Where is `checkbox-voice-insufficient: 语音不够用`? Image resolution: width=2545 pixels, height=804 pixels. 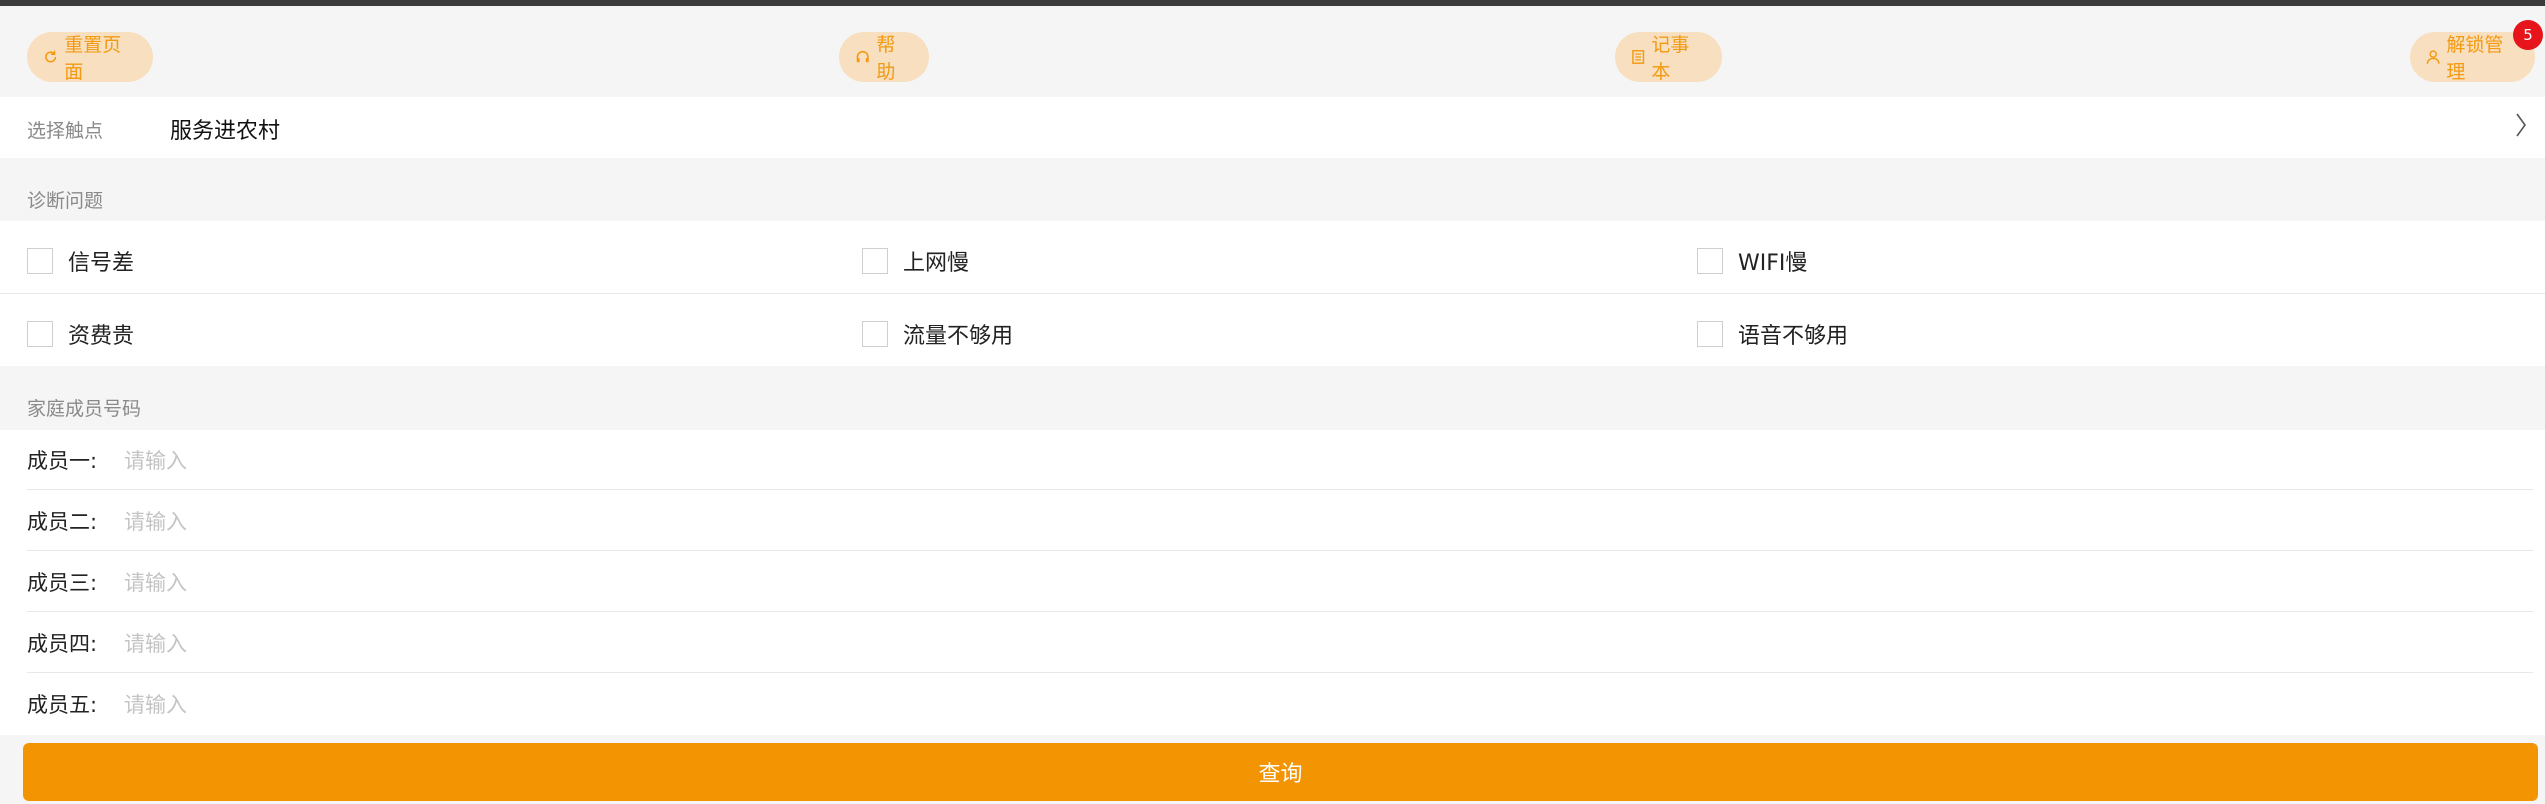
checkbox-voice-insufficient: 语音不够用 is located at coordinates (1772, 334).